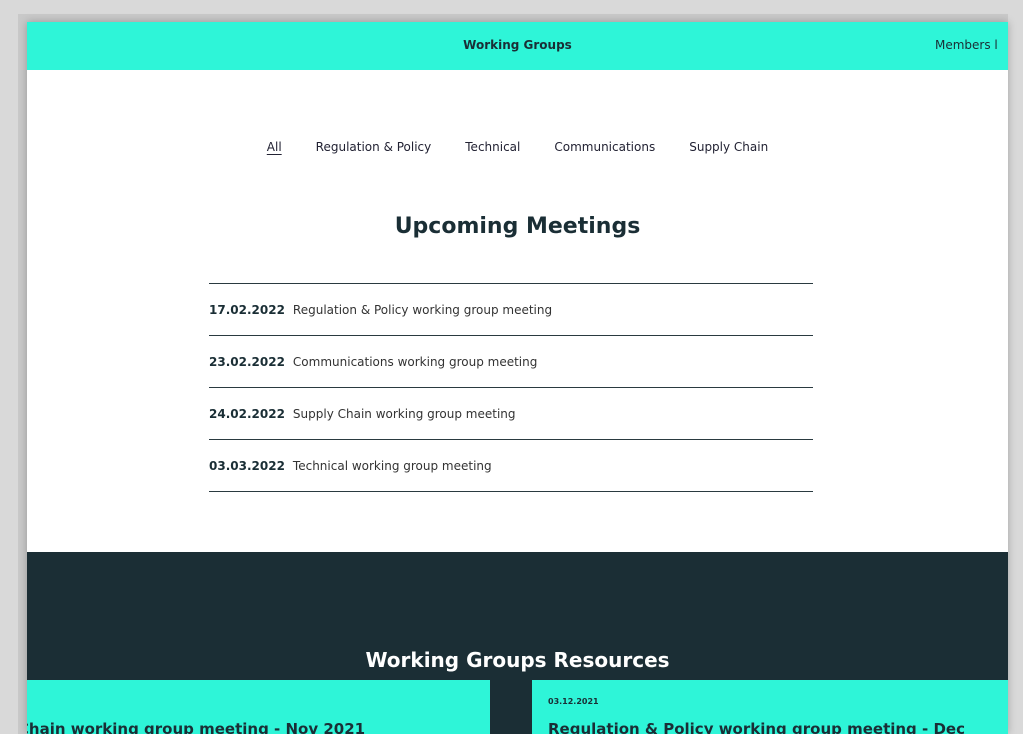  Describe the element at coordinates (374, 147) in the screenshot. I see `filter-regulation-policy: Regulation & Policy` at that location.